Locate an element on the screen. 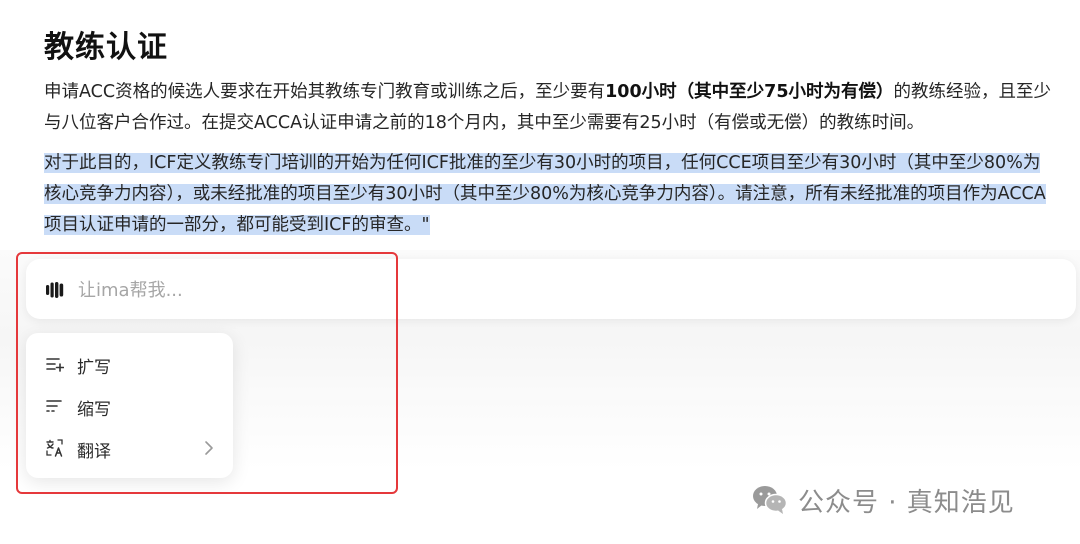 This screenshot has height=544, width=1080. watermark: 公众号 · 真知浩见 is located at coordinates (883, 500).